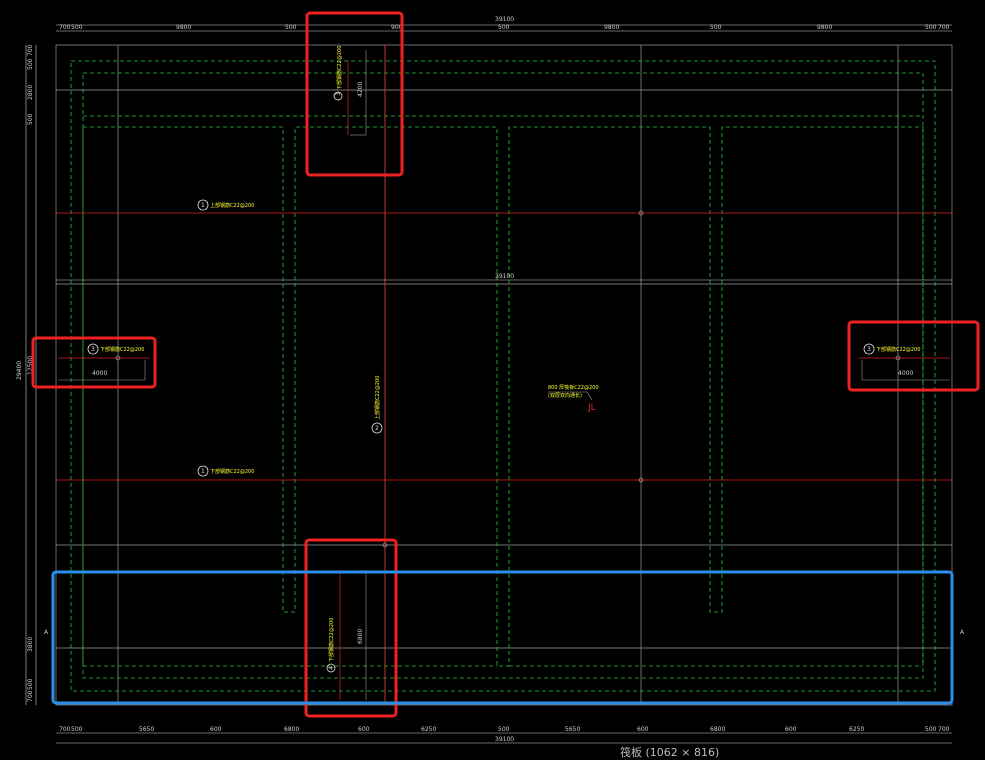 Image resolution: width=985 pixels, height=760 pixels. Describe the element at coordinates (360, 89) in the screenshot. I see `len-top: 4200` at that location.